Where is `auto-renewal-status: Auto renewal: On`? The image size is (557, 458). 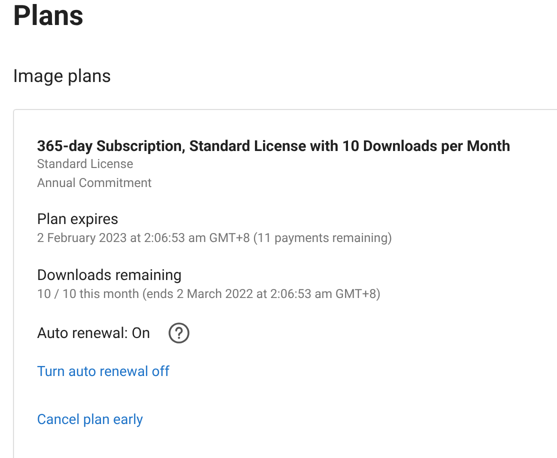 auto-renewal-status: Auto renewal: On is located at coordinates (93, 333).